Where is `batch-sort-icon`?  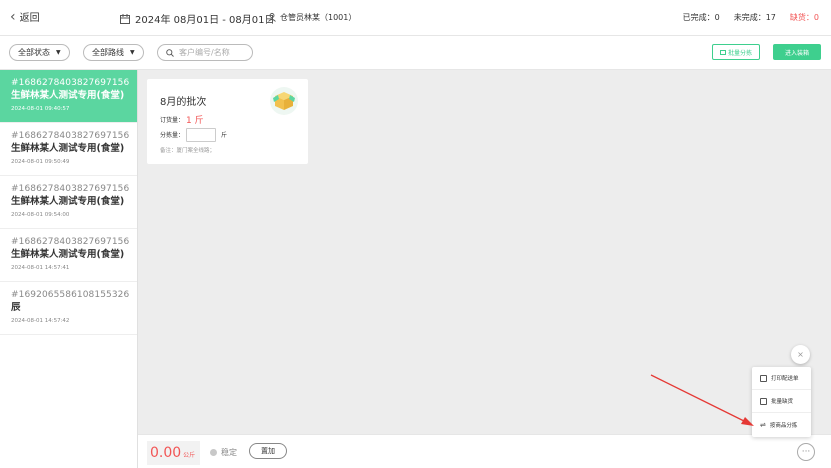
batch-sort-icon is located at coordinates (722, 52).